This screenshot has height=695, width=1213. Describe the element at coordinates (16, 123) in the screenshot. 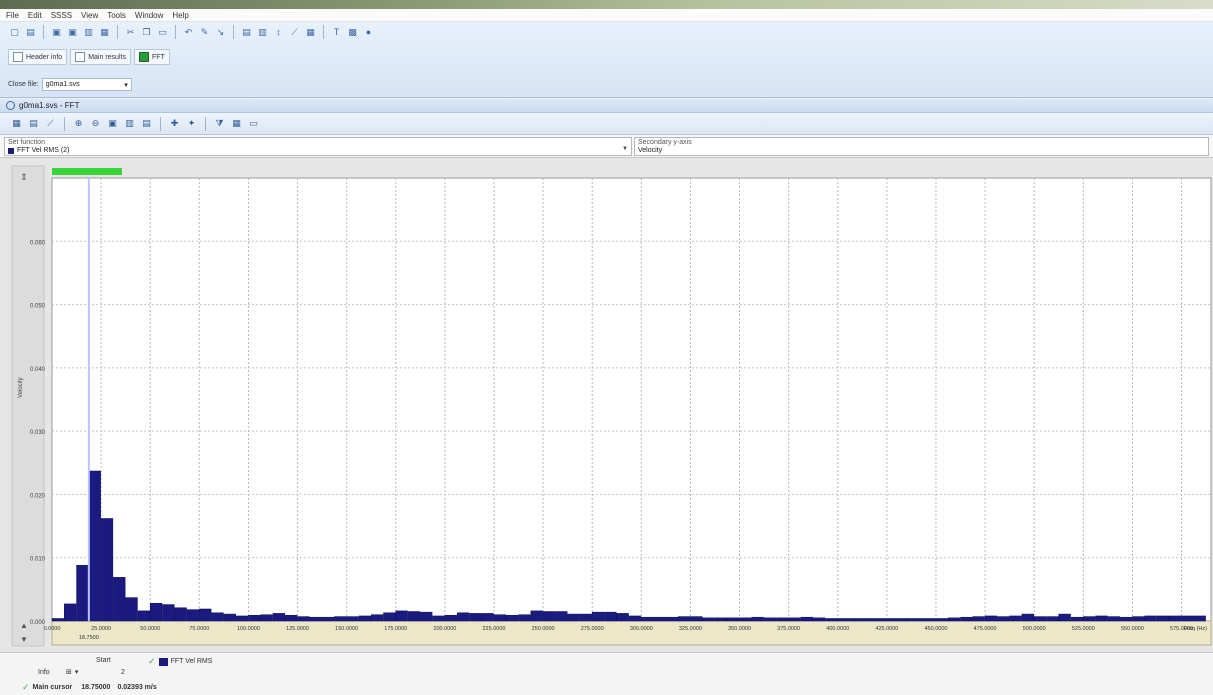

I see `grid-icon: ▦` at that location.